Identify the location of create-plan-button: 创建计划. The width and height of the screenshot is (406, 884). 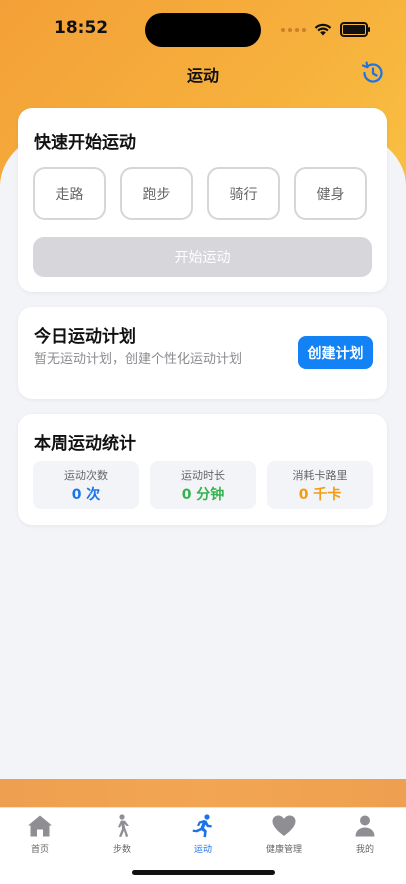
(335, 352).